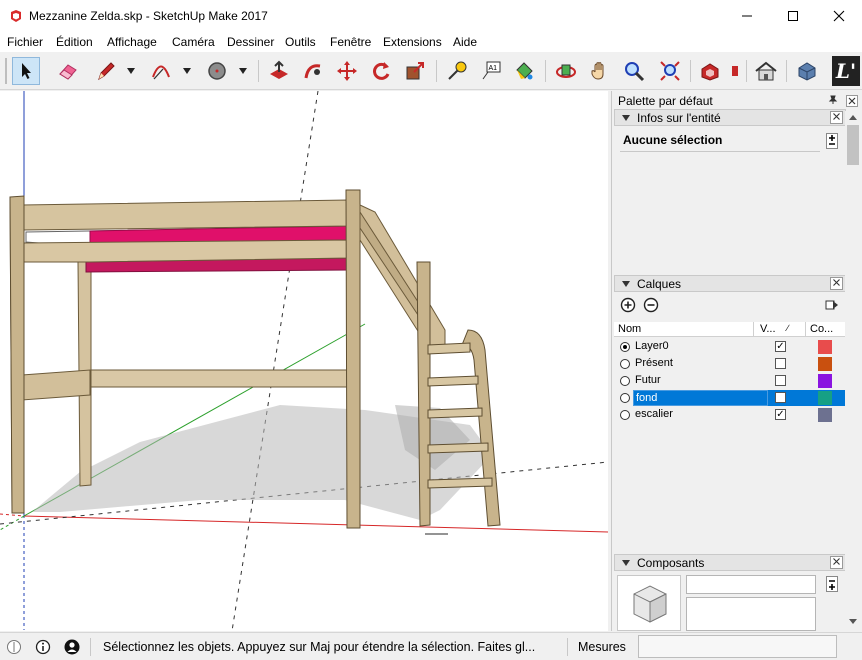 The image size is (862, 660). What do you see at coordinates (161, 71) in the screenshot?
I see `arc-tool-button` at bounding box center [161, 71].